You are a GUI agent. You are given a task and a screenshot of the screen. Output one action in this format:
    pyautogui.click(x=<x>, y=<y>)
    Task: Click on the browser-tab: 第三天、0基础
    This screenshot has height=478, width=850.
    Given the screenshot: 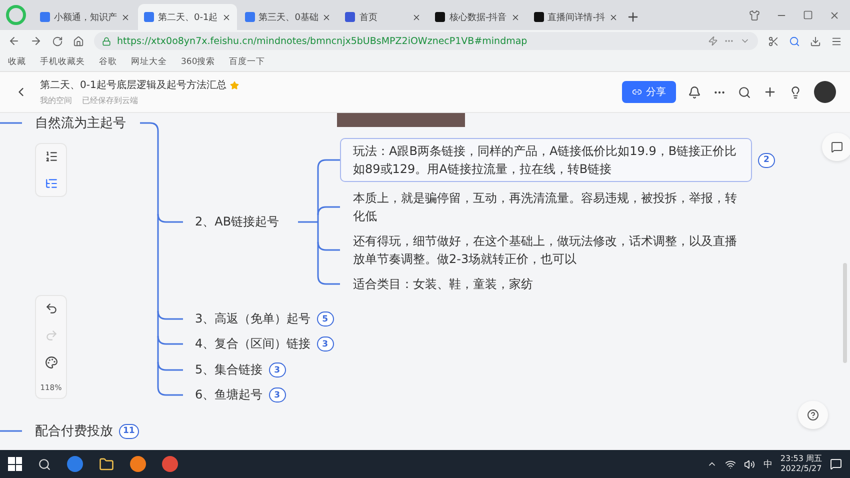 What is the action you would take?
    pyautogui.click(x=288, y=17)
    